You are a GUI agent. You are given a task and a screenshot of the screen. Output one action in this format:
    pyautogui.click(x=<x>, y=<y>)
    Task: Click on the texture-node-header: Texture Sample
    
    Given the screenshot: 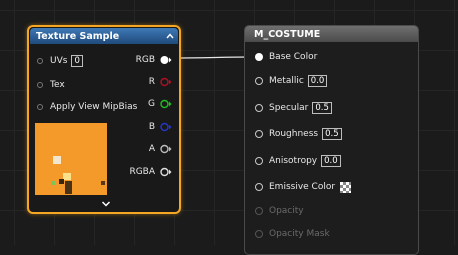 What is the action you would take?
    pyautogui.click(x=104, y=36)
    